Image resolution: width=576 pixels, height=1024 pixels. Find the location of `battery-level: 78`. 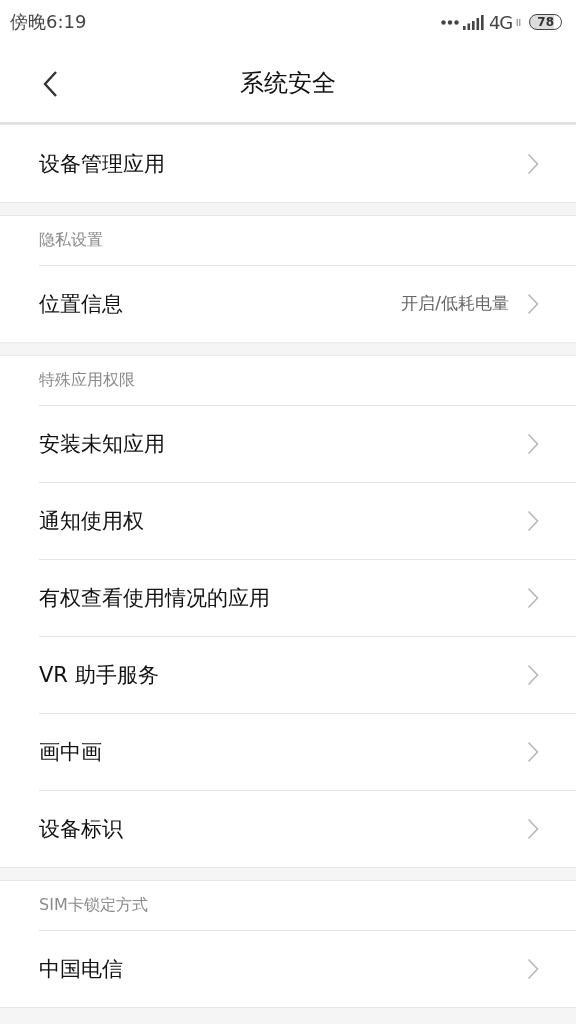

battery-level: 78 is located at coordinates (545, 22).